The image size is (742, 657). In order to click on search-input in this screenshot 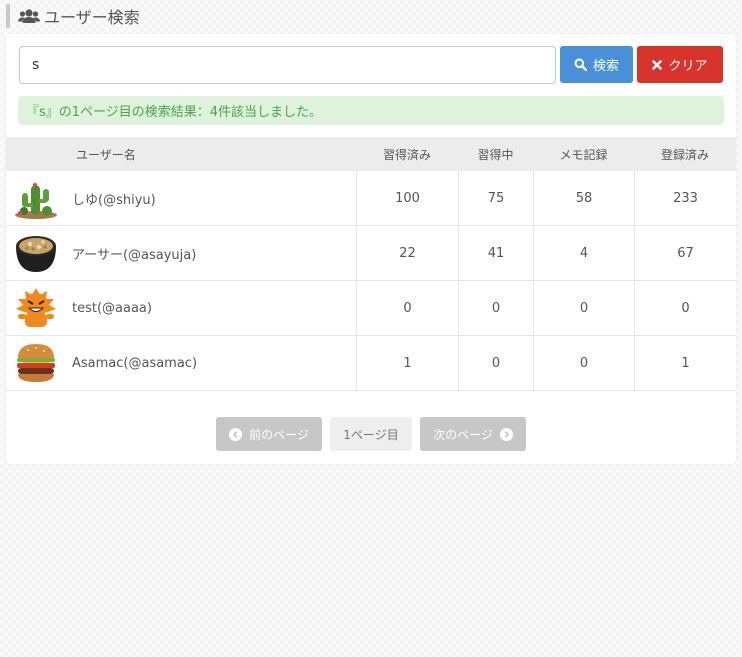, I will do `click(287, 65)`.